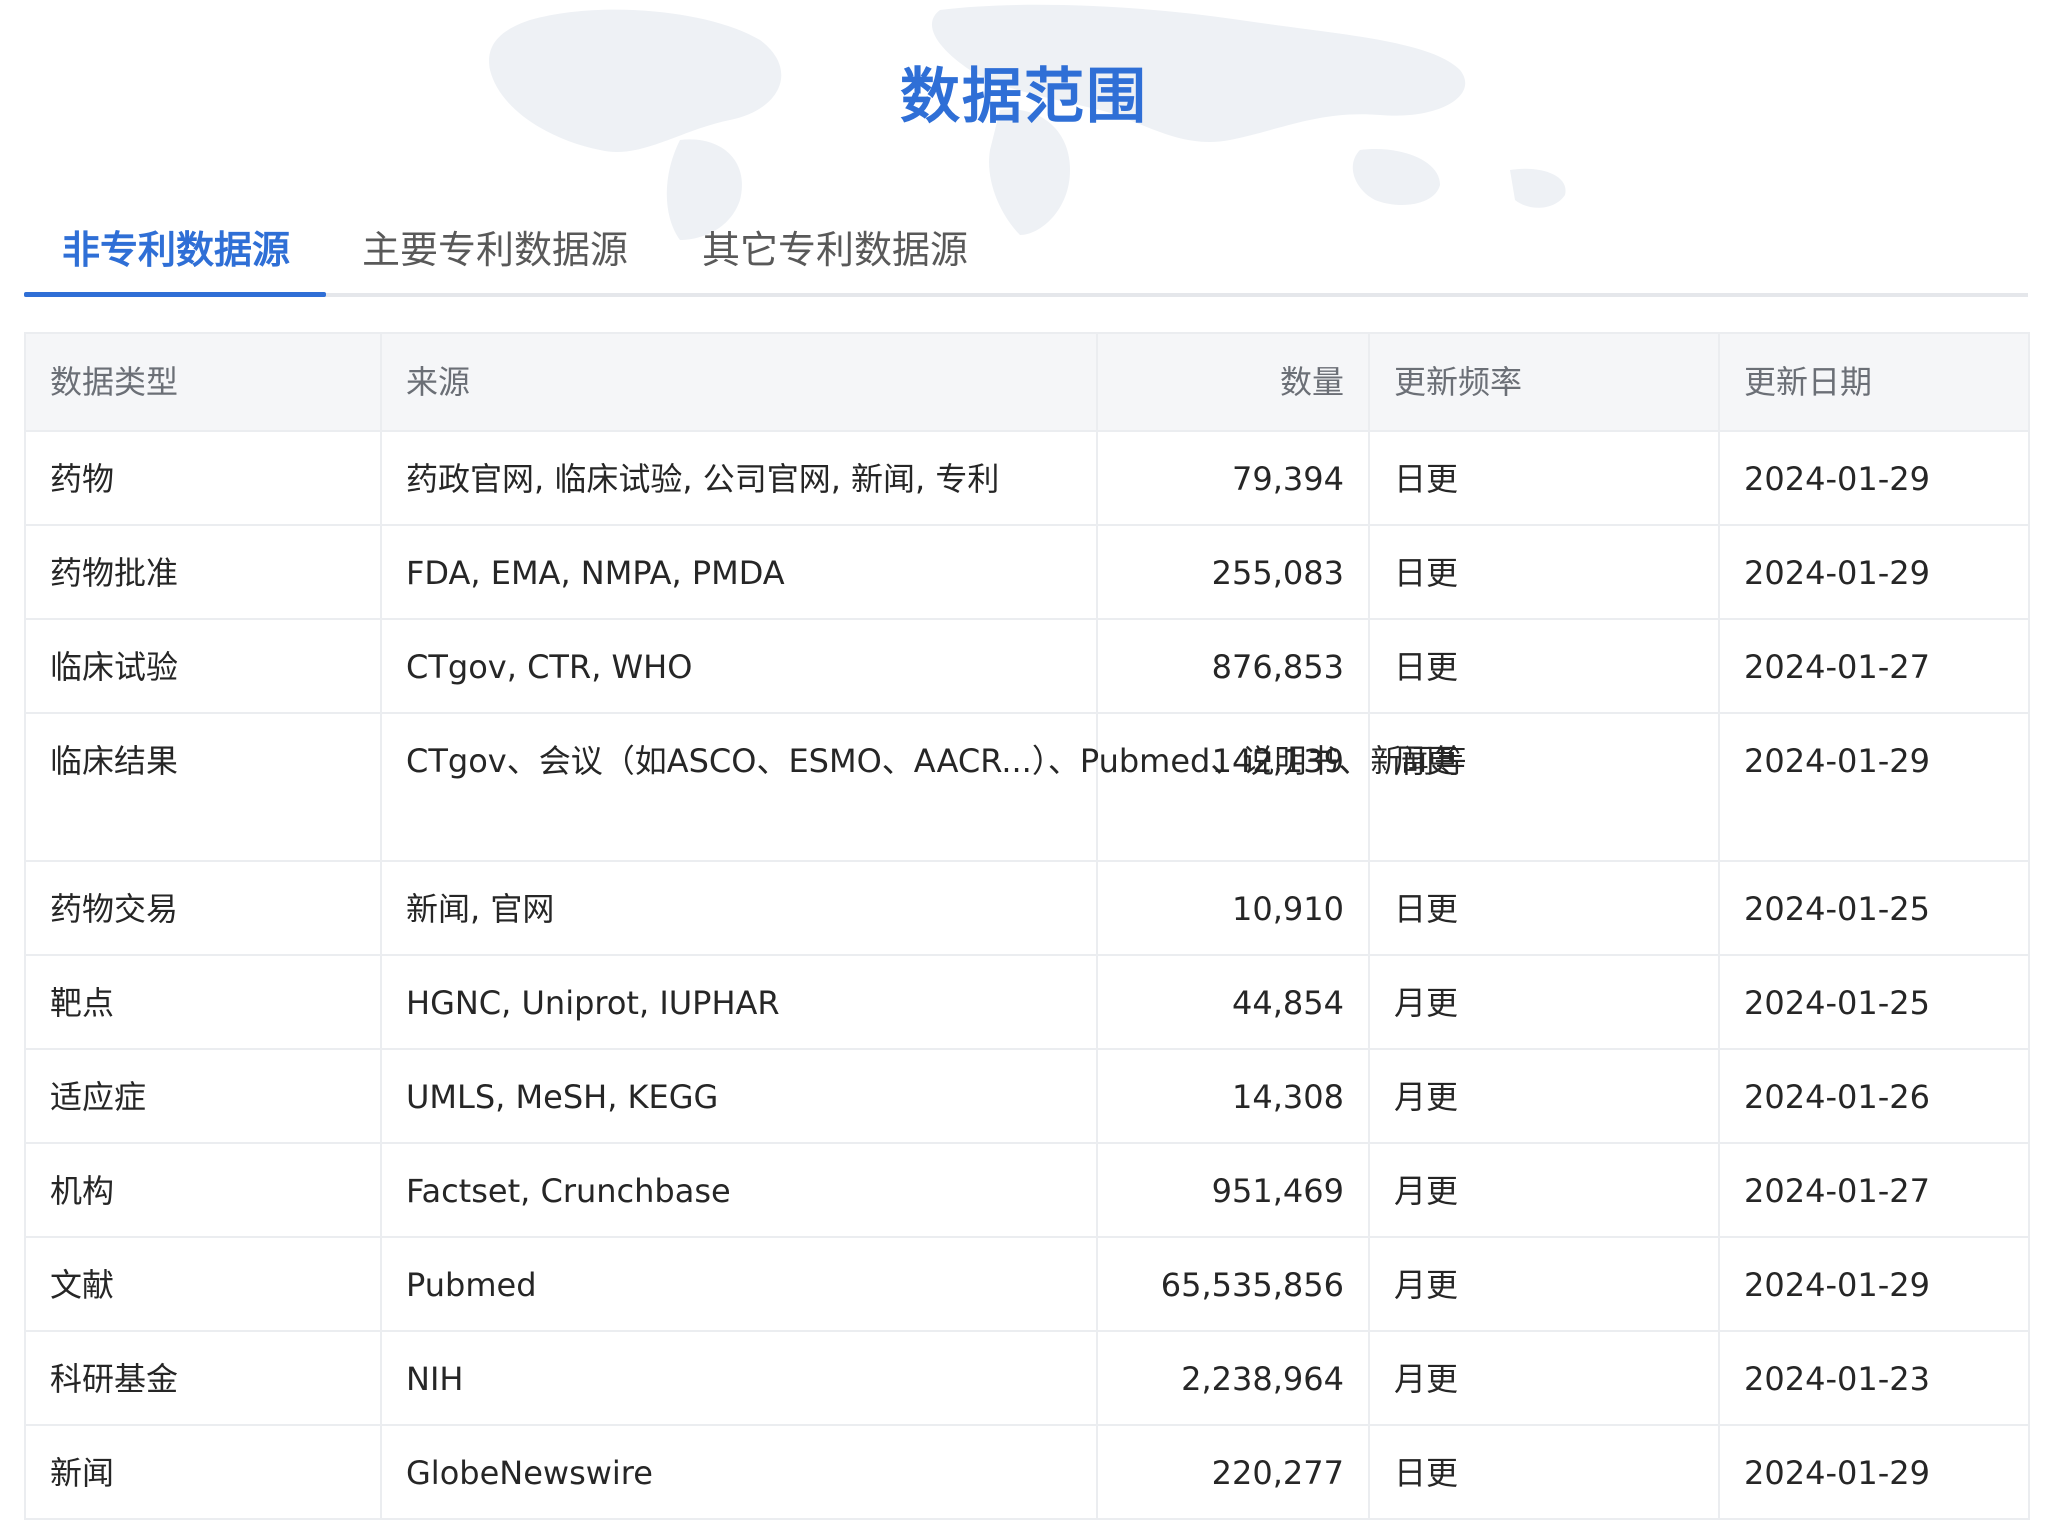 The image size is (2048, 1534). I want to click on active-tab-indicator, so click(175, 294).